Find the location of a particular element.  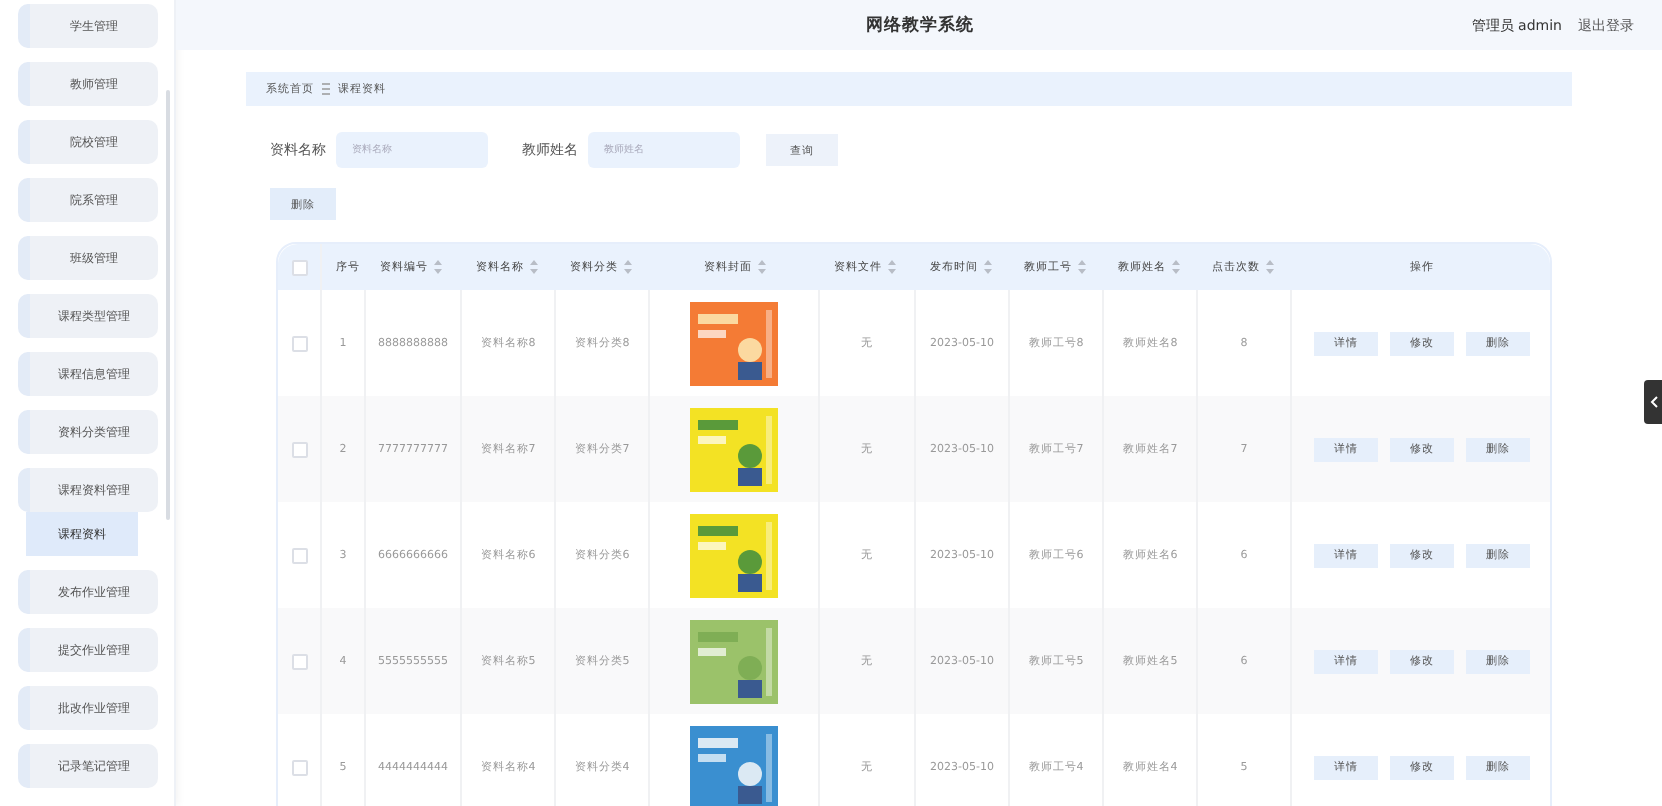

separator-icon is located at coordinates (326, 89).